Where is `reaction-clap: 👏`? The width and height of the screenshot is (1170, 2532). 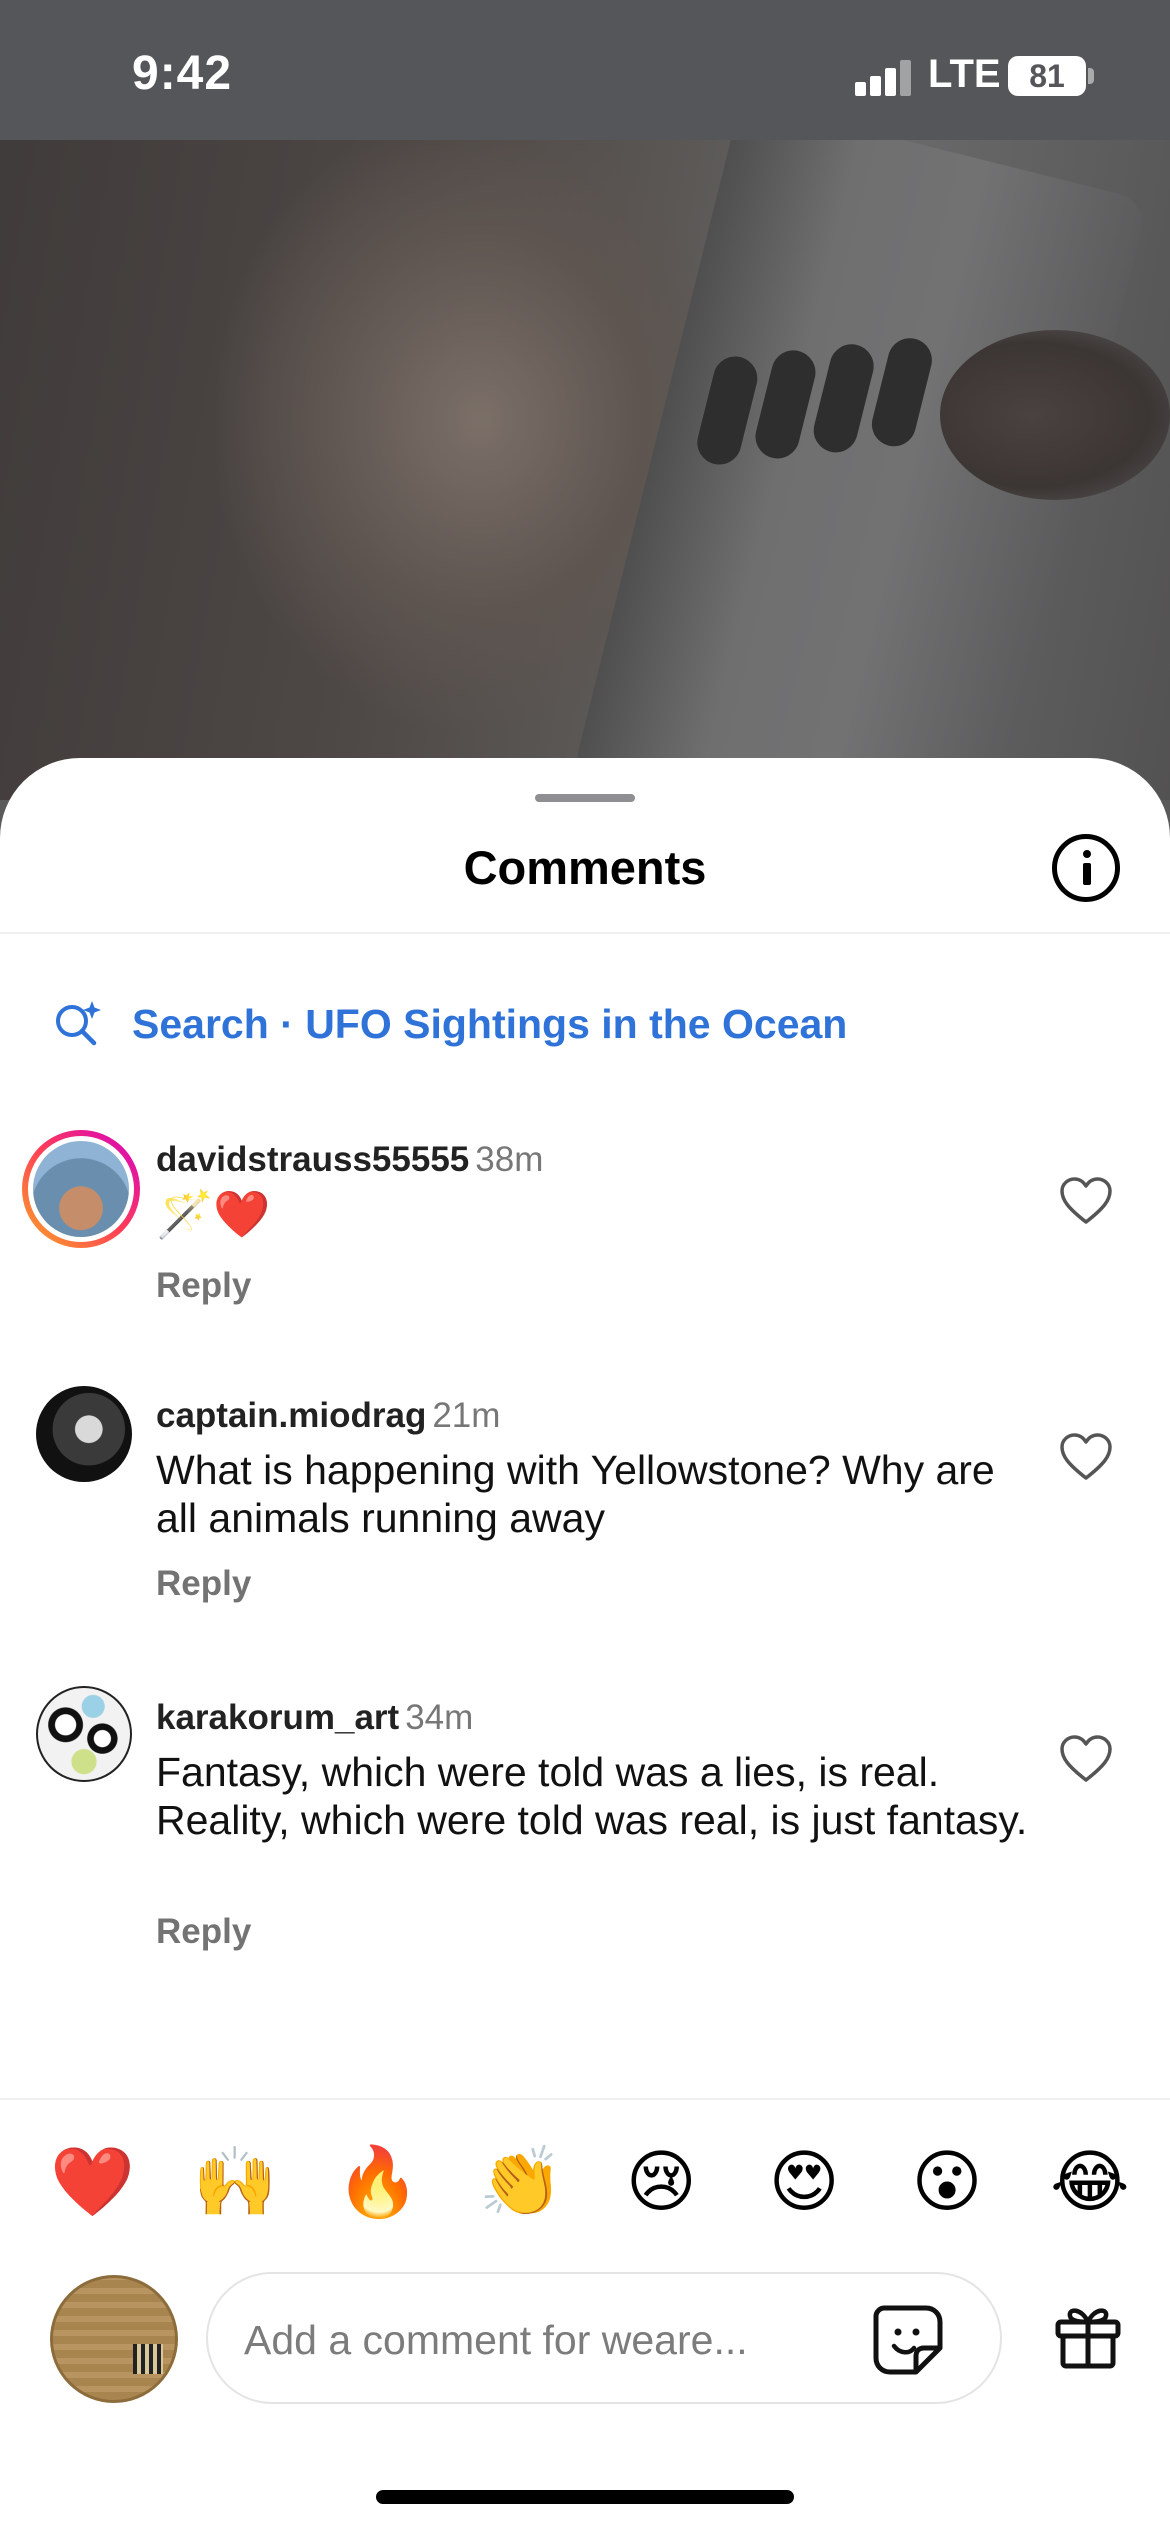
reaction-clap: 👏 is located at coordinates (521, 2182).